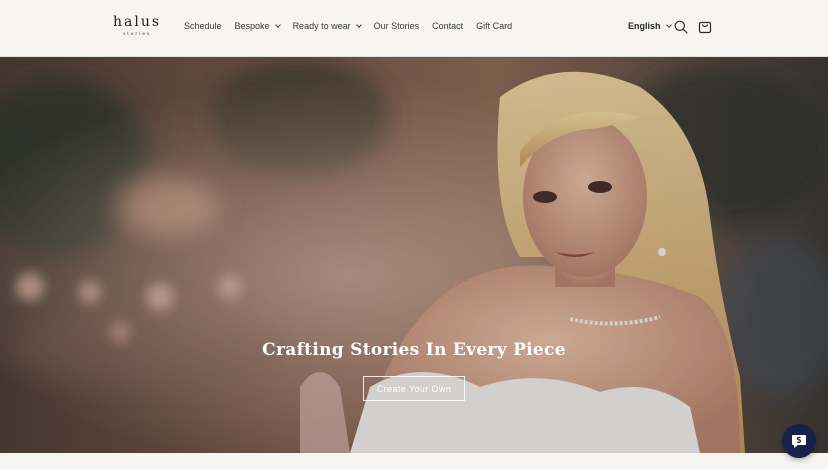 The width and height of the screenshot is (828, 469). I want to click on nav-item-contact: Contact, so click(447, 26).